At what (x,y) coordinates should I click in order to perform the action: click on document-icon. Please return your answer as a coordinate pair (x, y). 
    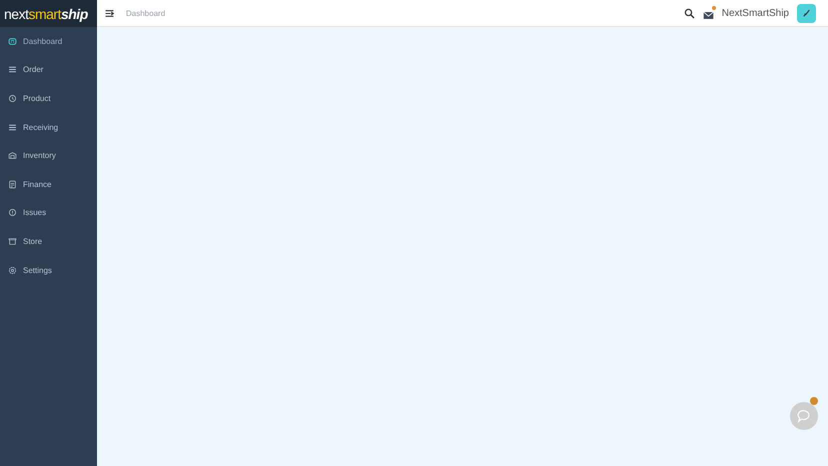
    Looking at the image, I should click on (12, 184).